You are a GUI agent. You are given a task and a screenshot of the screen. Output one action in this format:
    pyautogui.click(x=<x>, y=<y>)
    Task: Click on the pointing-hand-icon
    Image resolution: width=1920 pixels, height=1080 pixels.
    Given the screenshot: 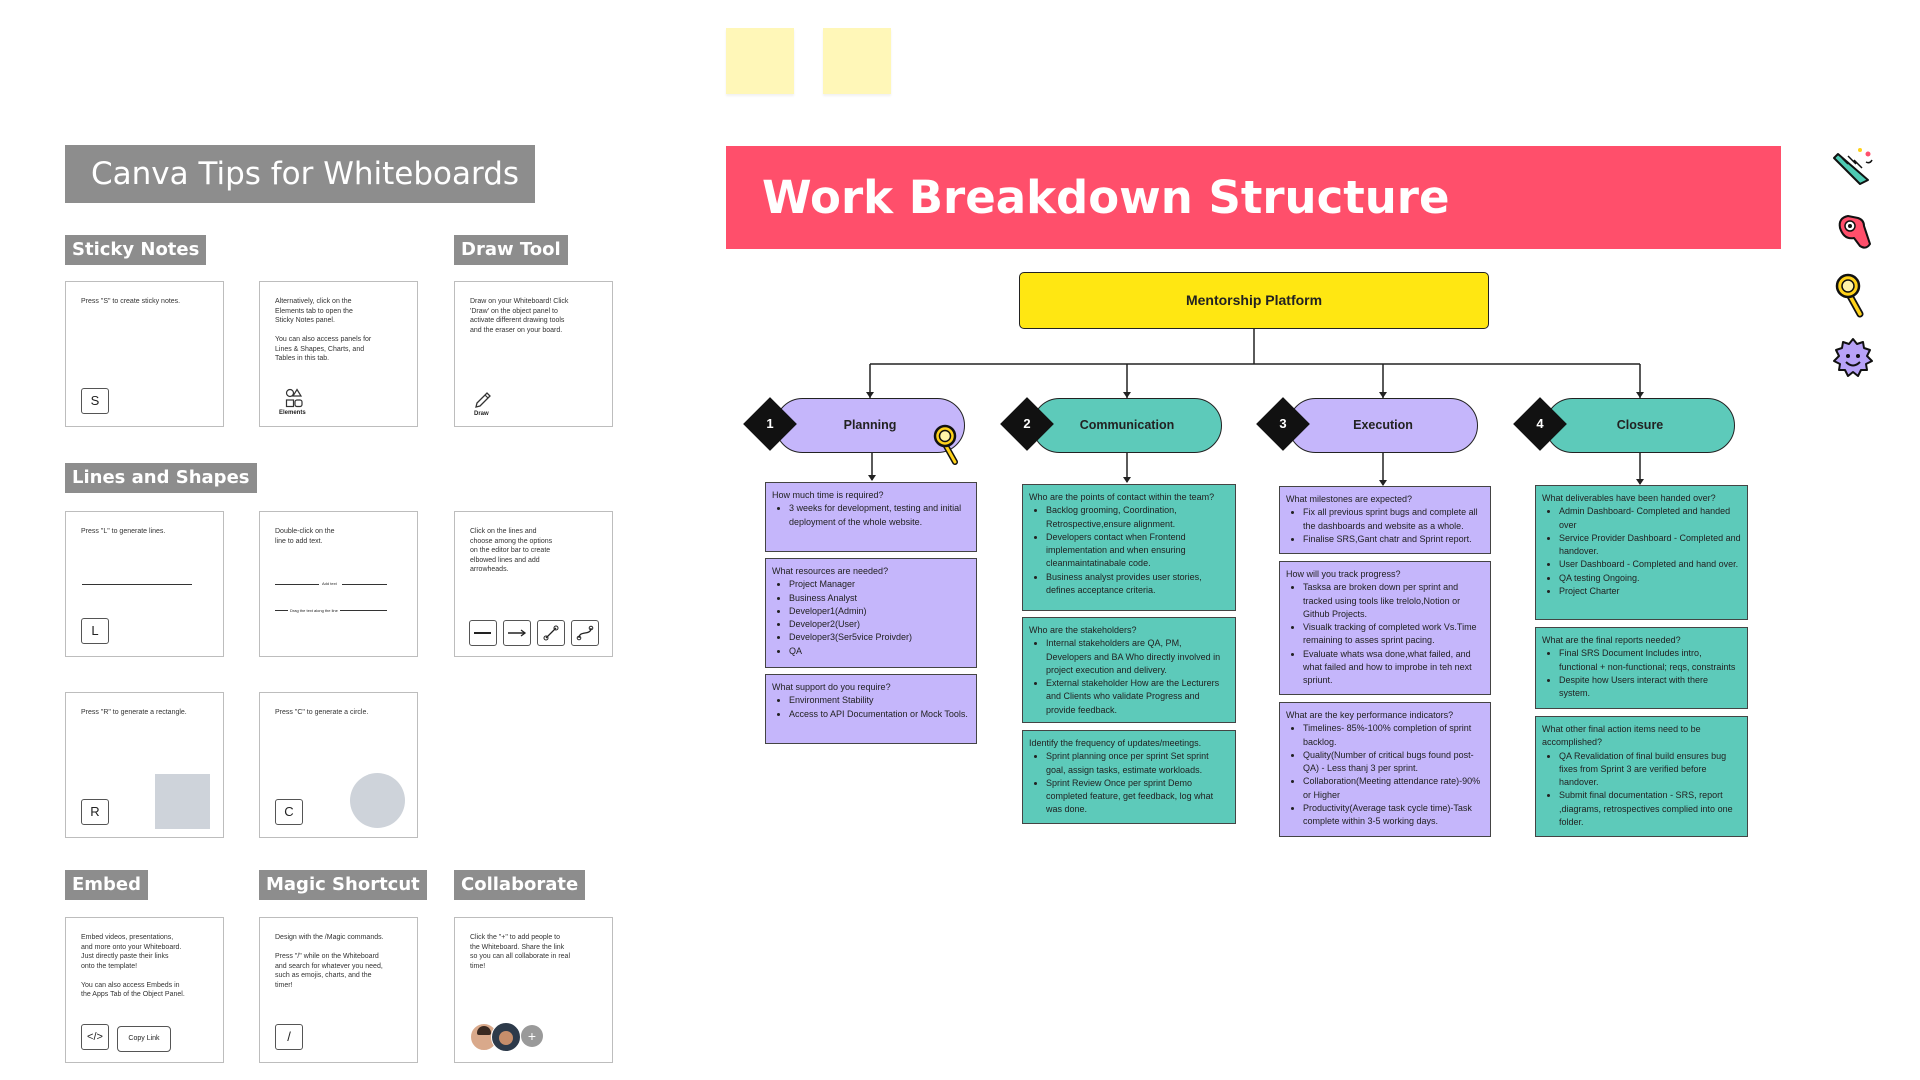 What is the action you would take?
    pyautogui.click(x=1853, y=231)
    